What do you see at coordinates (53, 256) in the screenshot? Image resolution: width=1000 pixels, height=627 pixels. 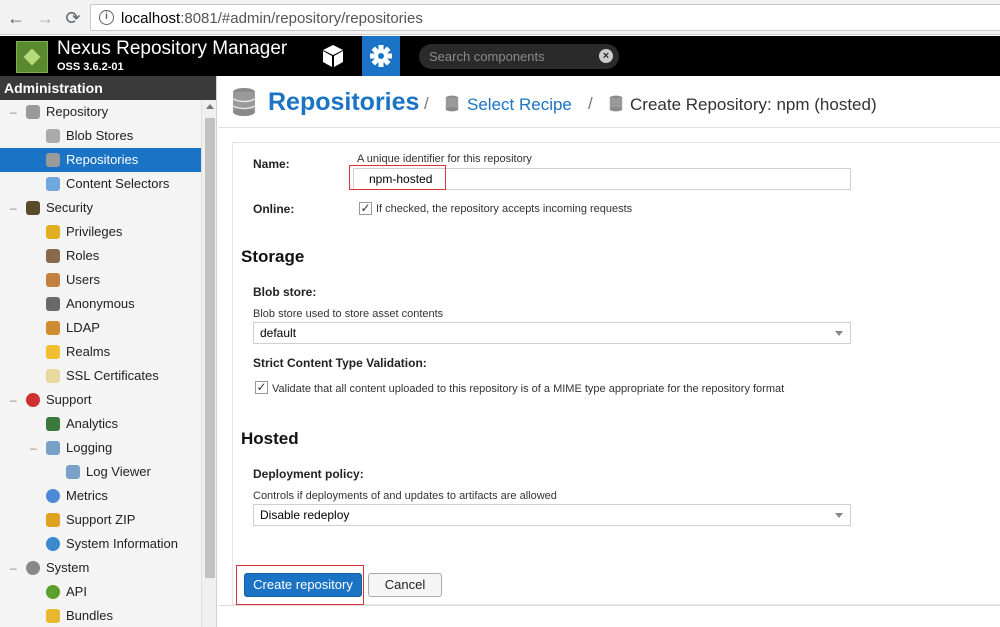 I see `role-icon` at bounding box center [53, 256].